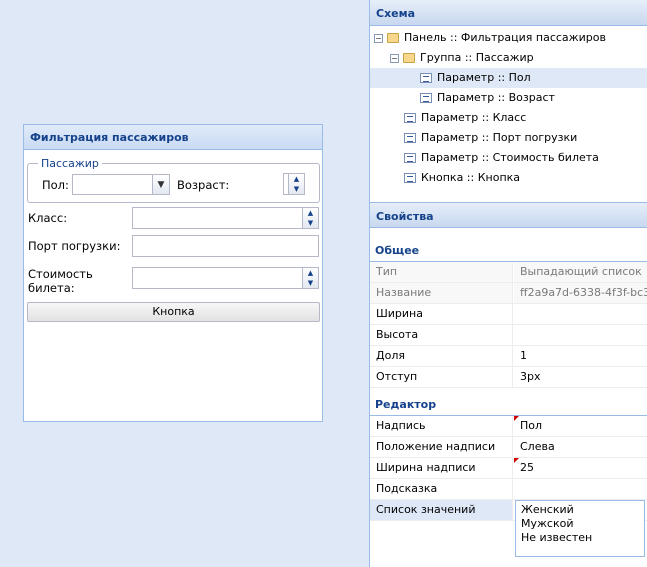 The image size is (647, 567). I want to click on property-value: 1, so click(580, 356).